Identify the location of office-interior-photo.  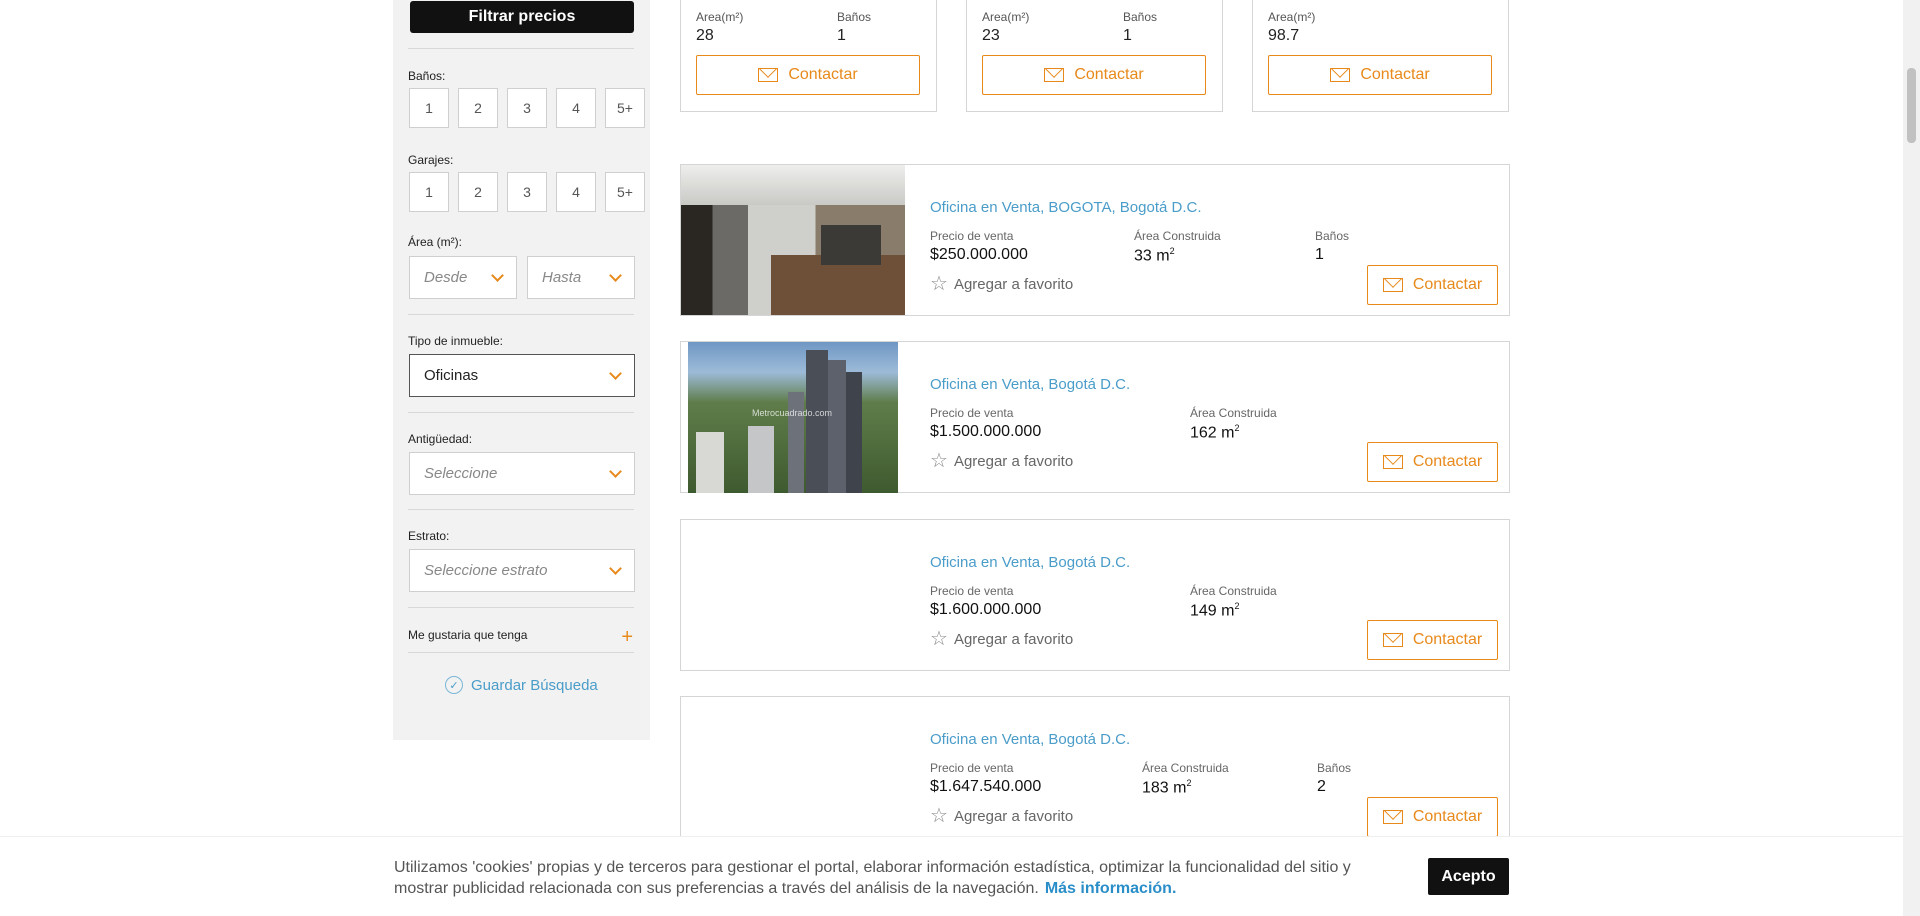
(793, 240).